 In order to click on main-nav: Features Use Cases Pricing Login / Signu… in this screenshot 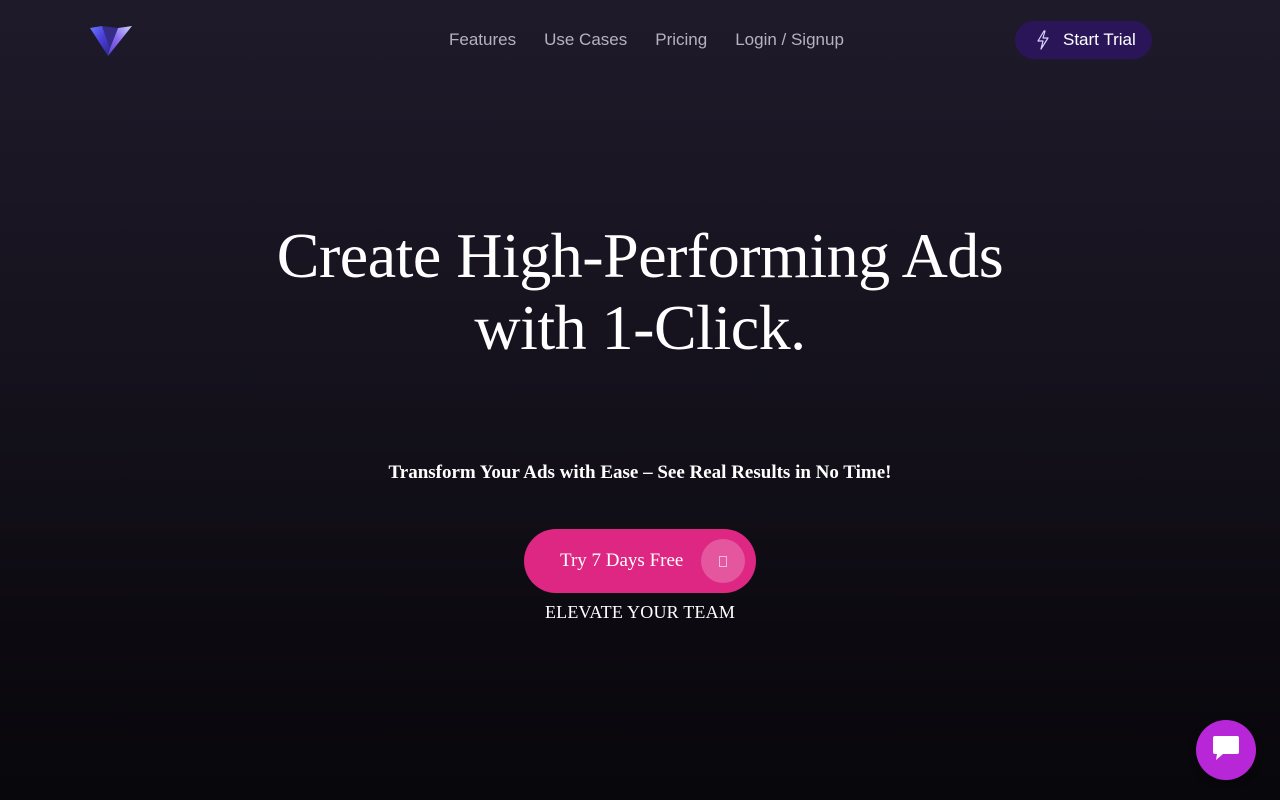, I will do `click(646, 40)`.